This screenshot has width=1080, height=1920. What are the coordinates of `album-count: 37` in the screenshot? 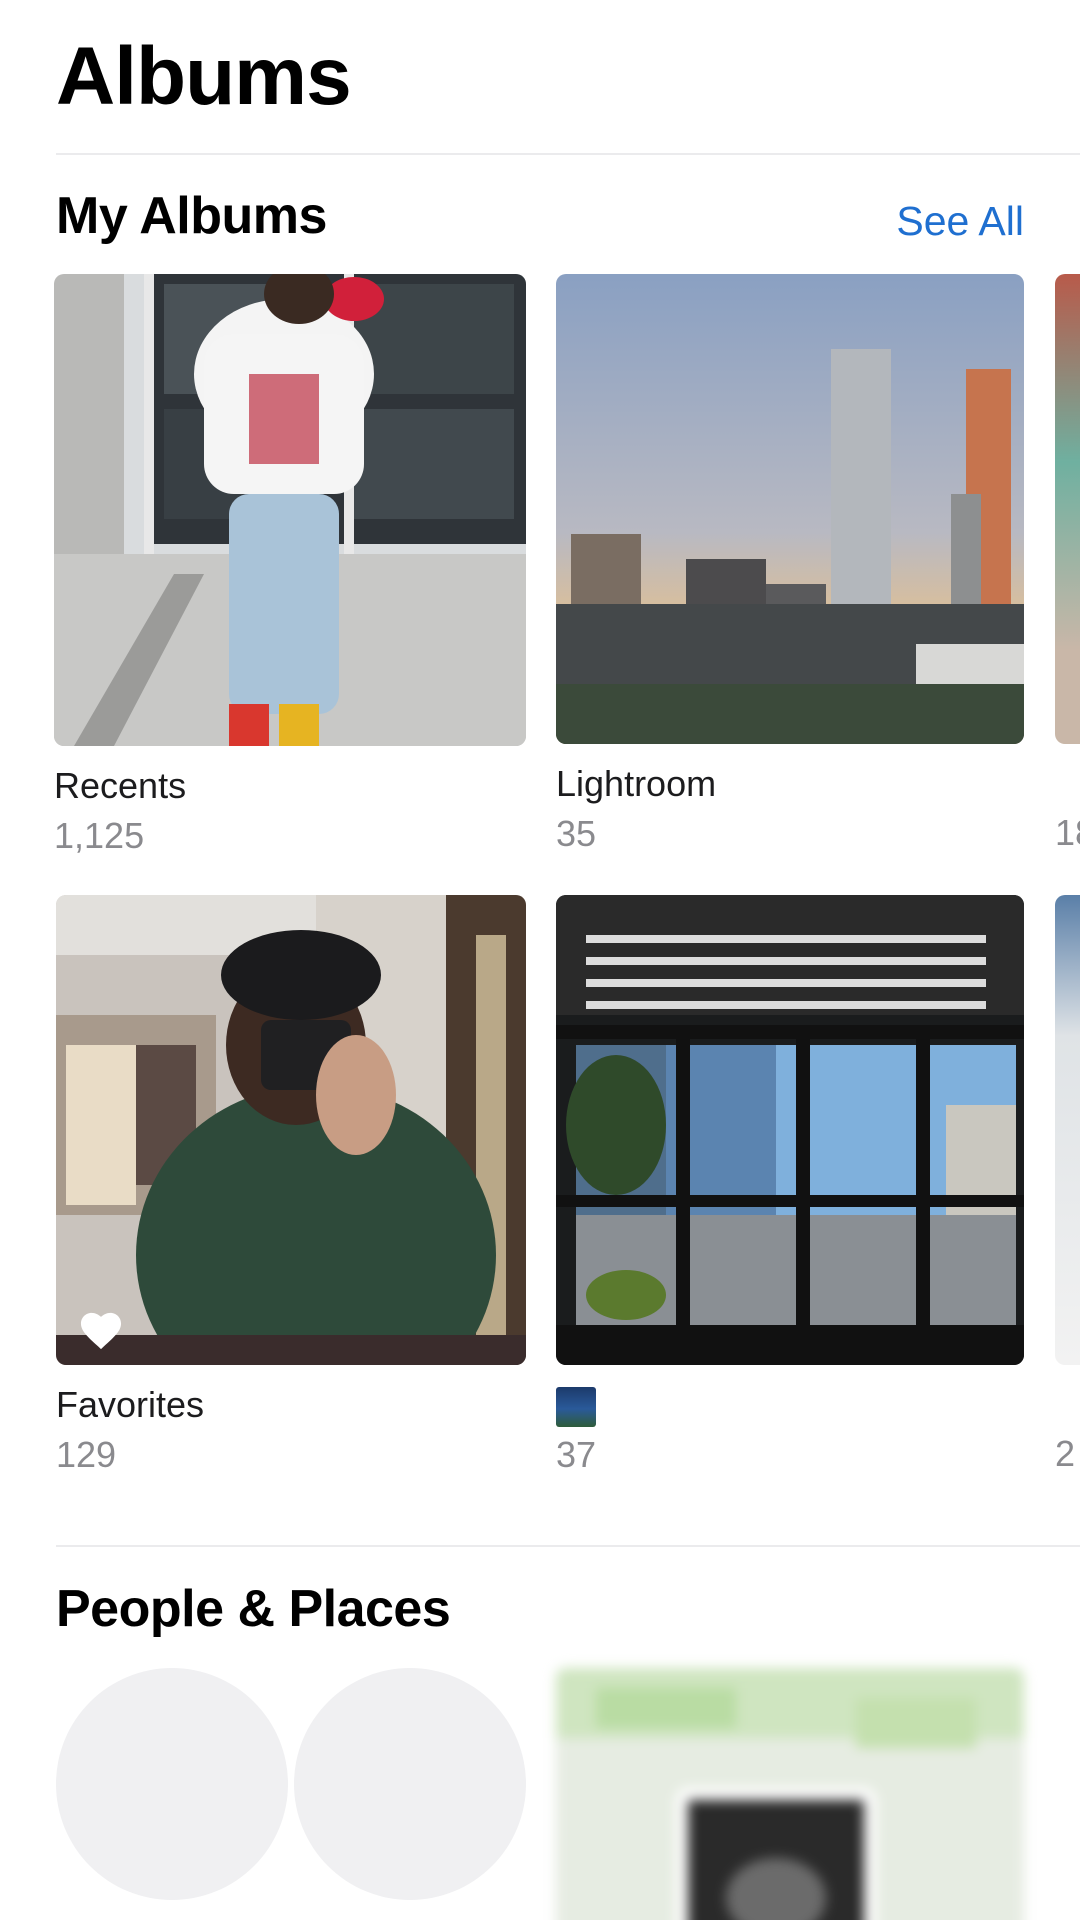 It's located at (576, 1454).